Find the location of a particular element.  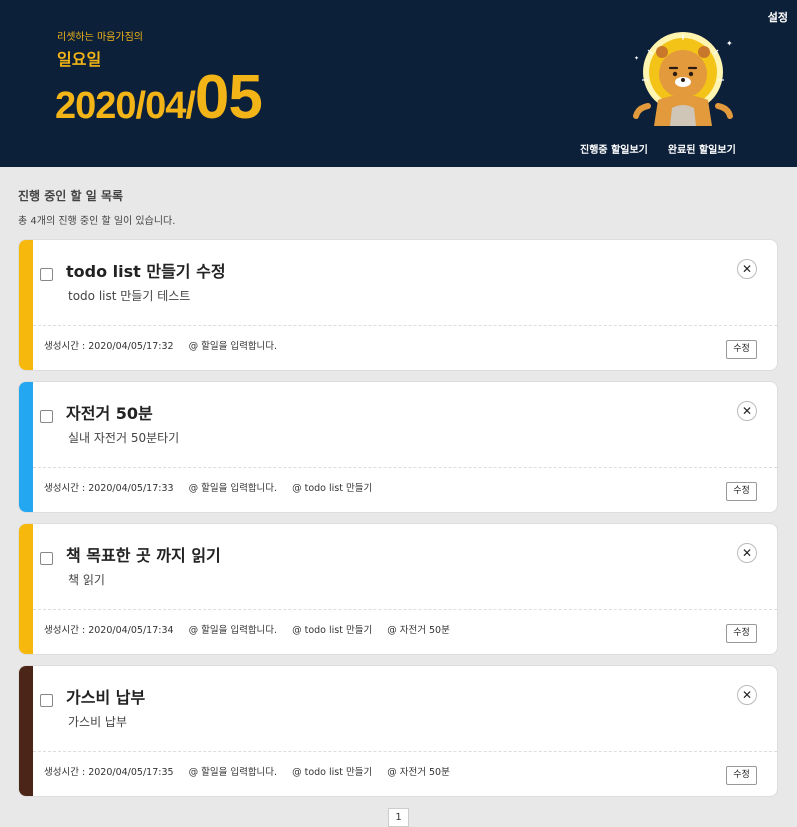

todo-meta: 생성시간 : 2020/04/05/17:32 @ 할일을 입력합니다. is located at coordinates (166, 345).